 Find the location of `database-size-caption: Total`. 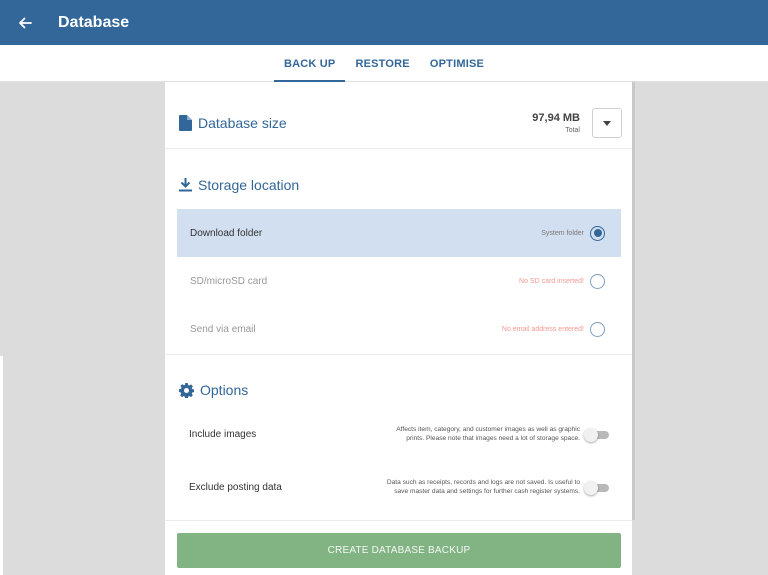

database-size-caption: Total is located at coordinates (572, 130).